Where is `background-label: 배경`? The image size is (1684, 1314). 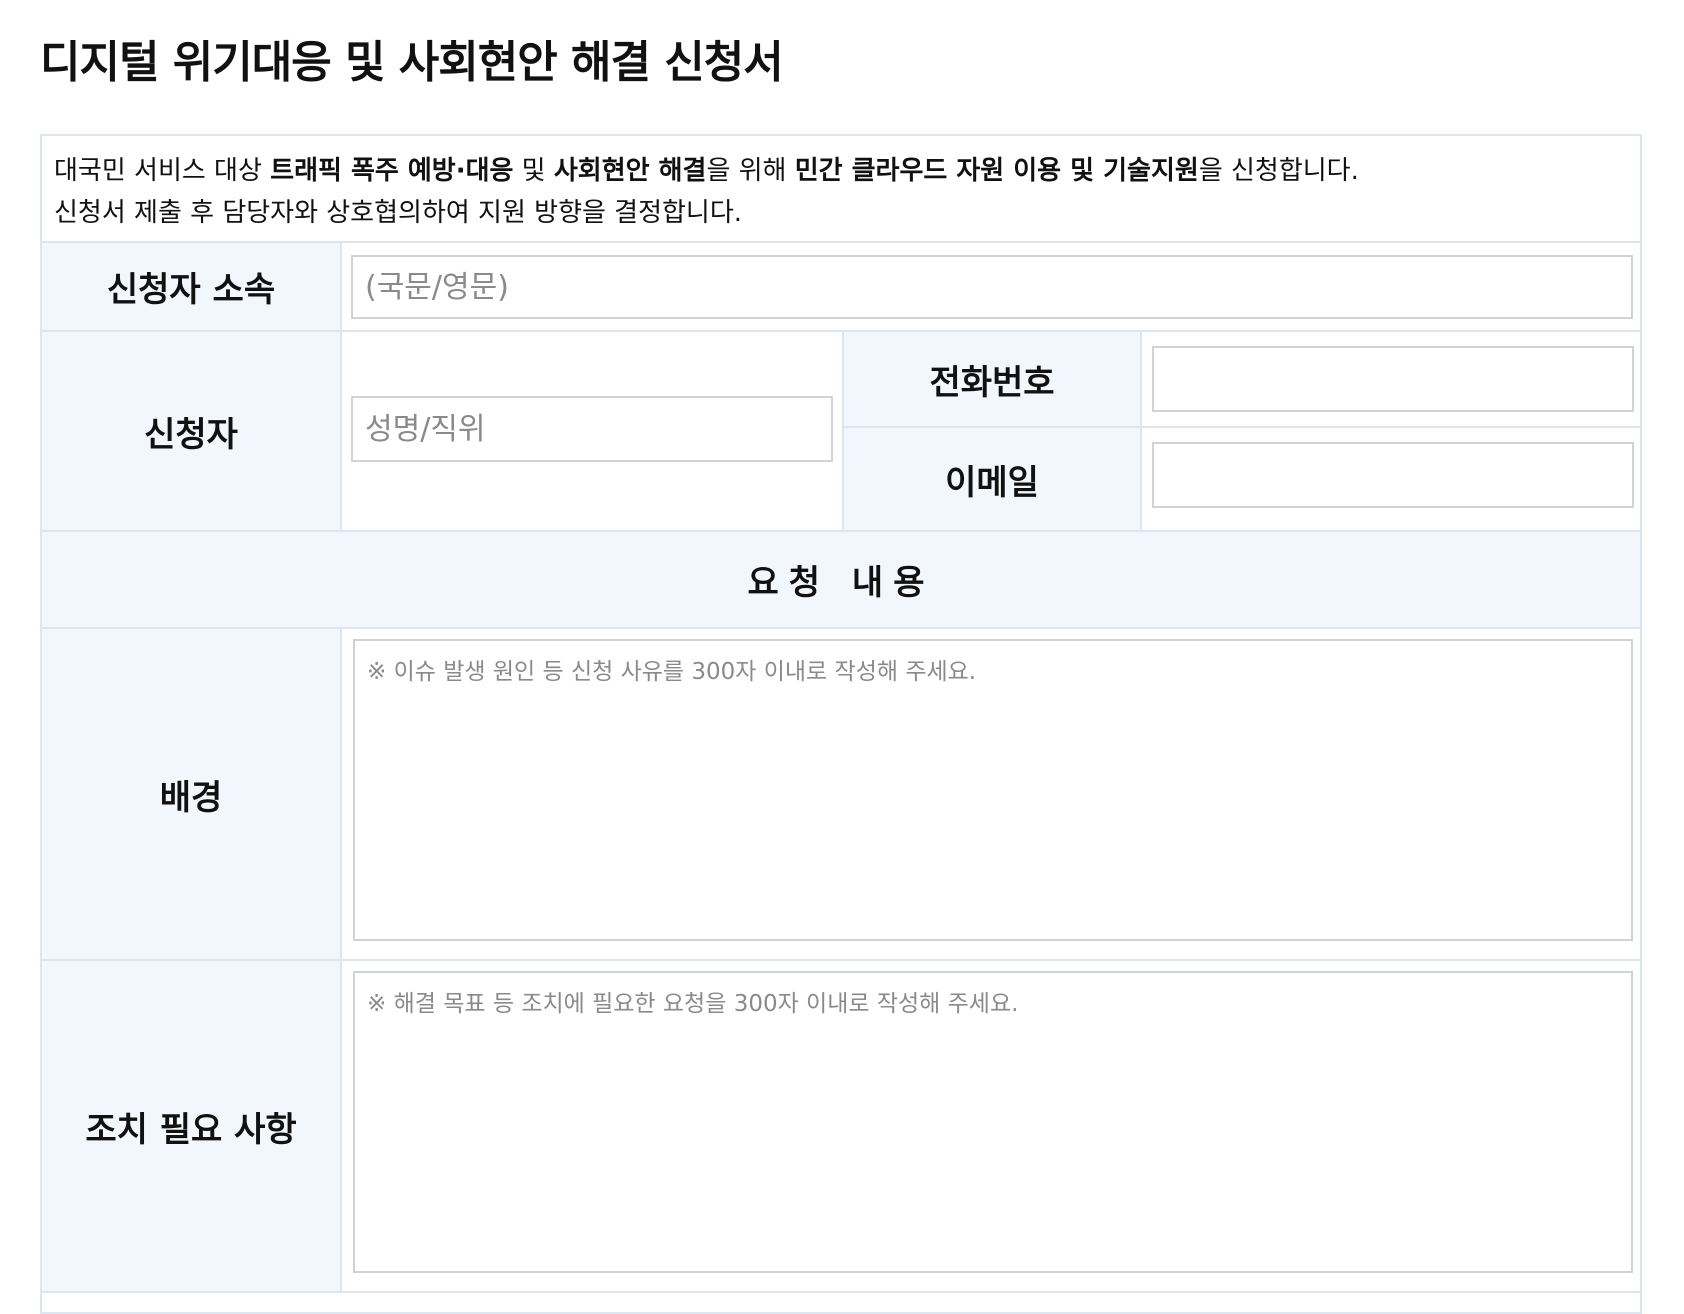 background-label: 배경 is located at coordinates (192, 794).